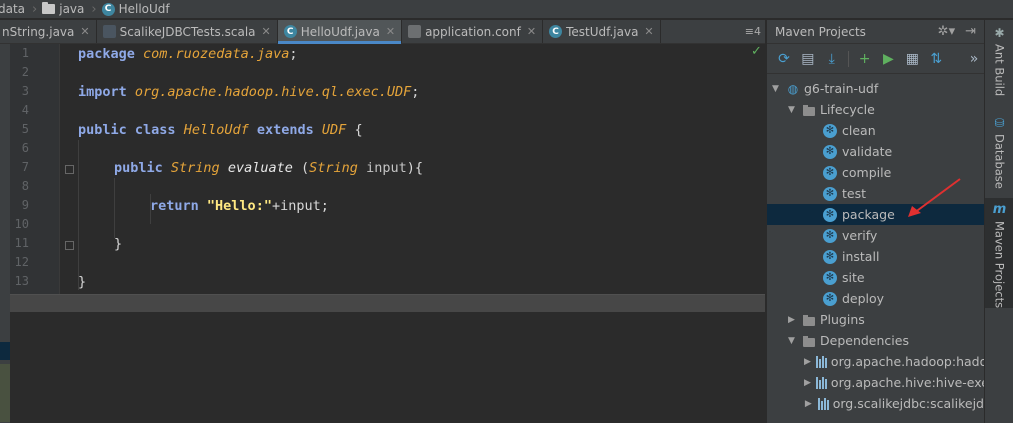 The width and height of the screenshot is (1013, 423). What do you see at coordinates (415, 31) in the screenshot?
I see `config-file-icon` at bounding box center [415, 31].